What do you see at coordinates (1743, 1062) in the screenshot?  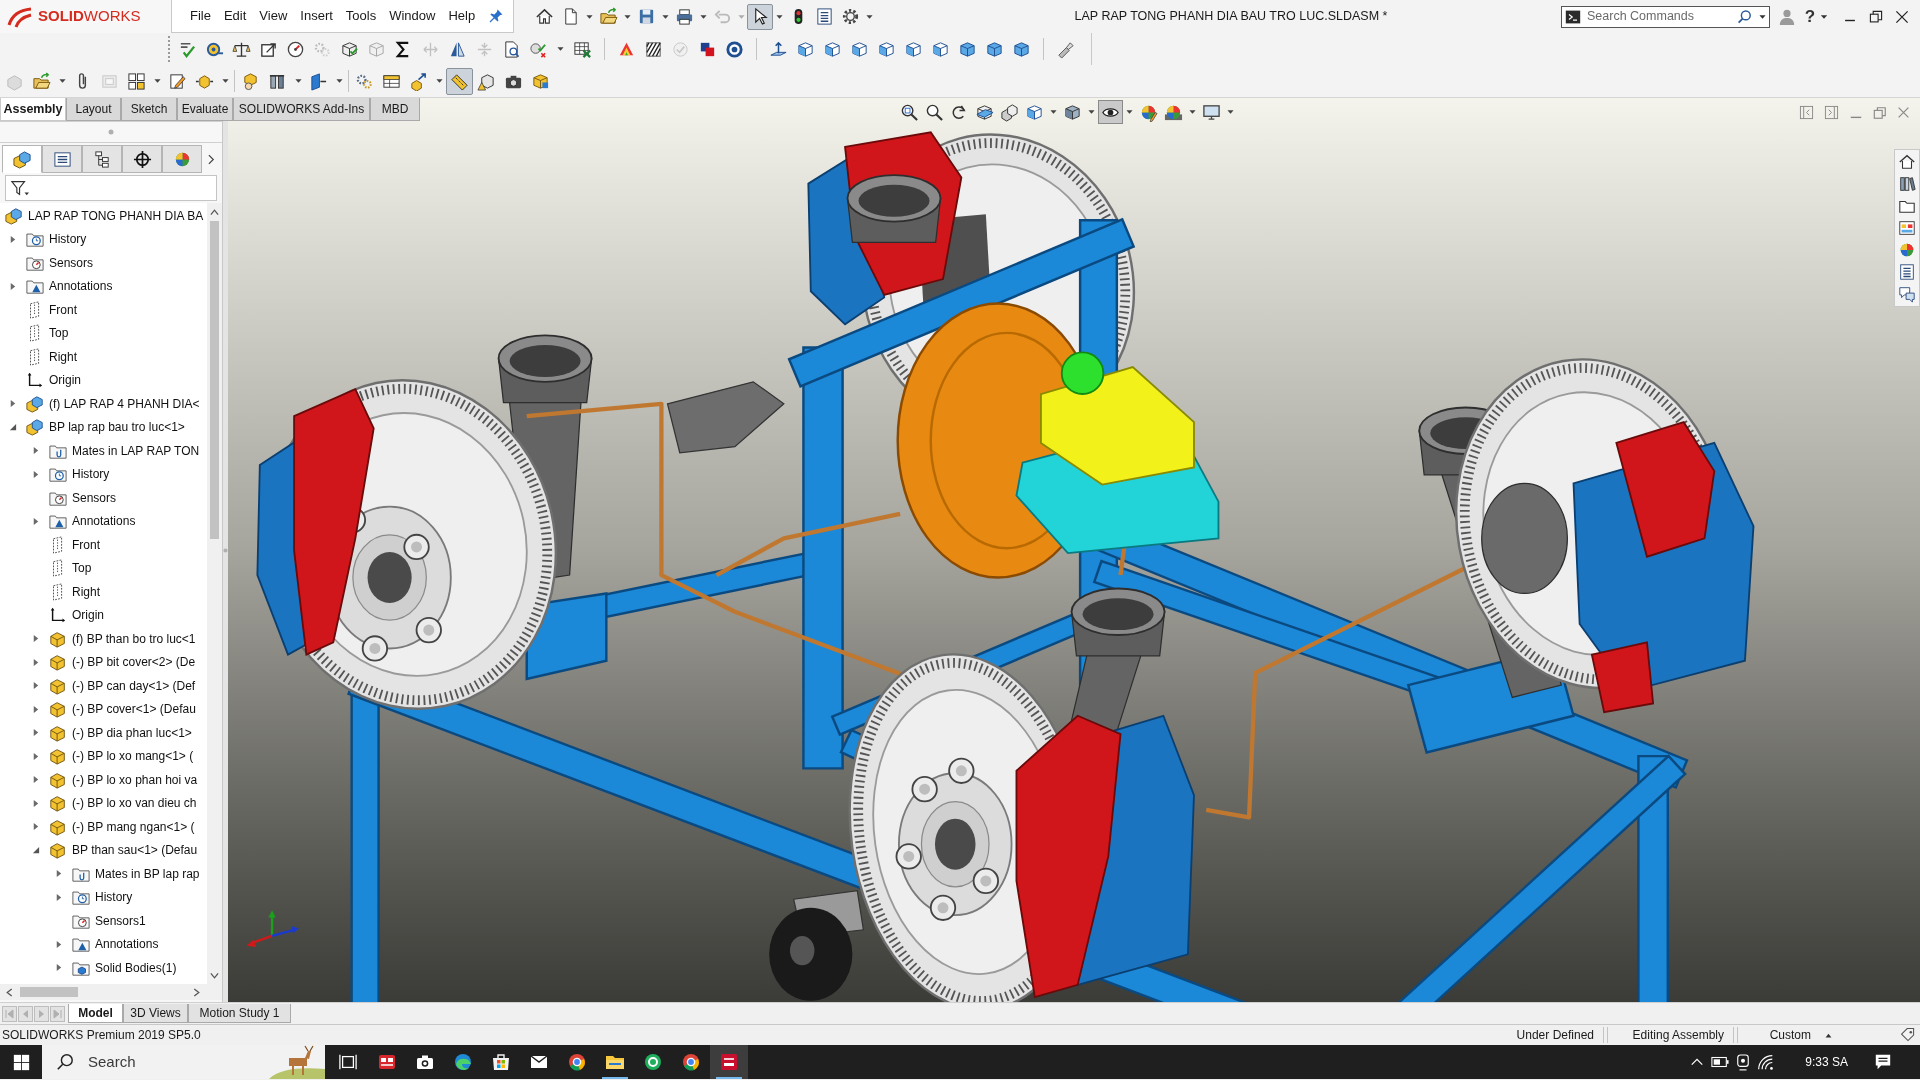 I see `webcam-icon` at bounding box center [1743, 1062].